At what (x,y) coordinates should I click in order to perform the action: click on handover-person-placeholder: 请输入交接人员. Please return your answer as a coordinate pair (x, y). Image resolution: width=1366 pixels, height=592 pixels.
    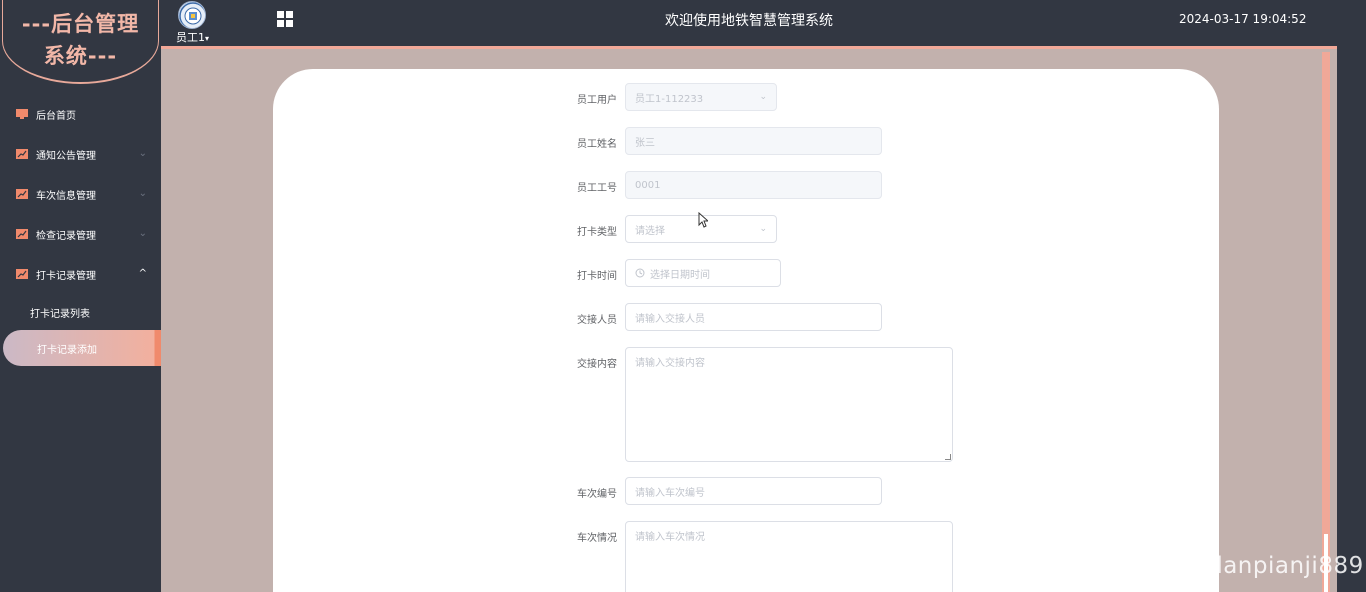
    Looking at the image, I should click on (670, 319).